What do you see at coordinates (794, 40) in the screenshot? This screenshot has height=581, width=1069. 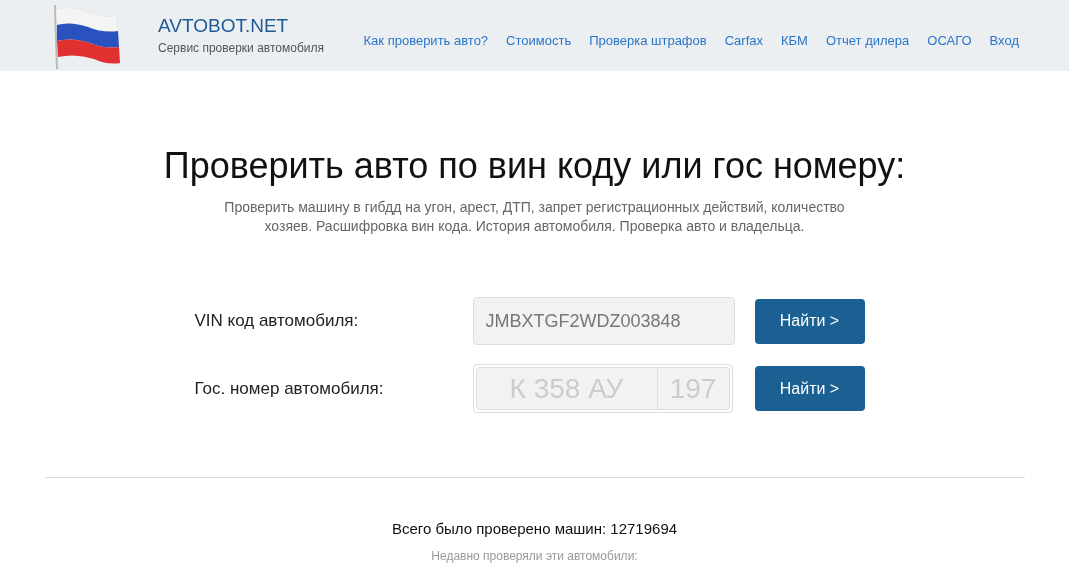 I see `nav-link: КБМ` at bounding box center [794, 40].